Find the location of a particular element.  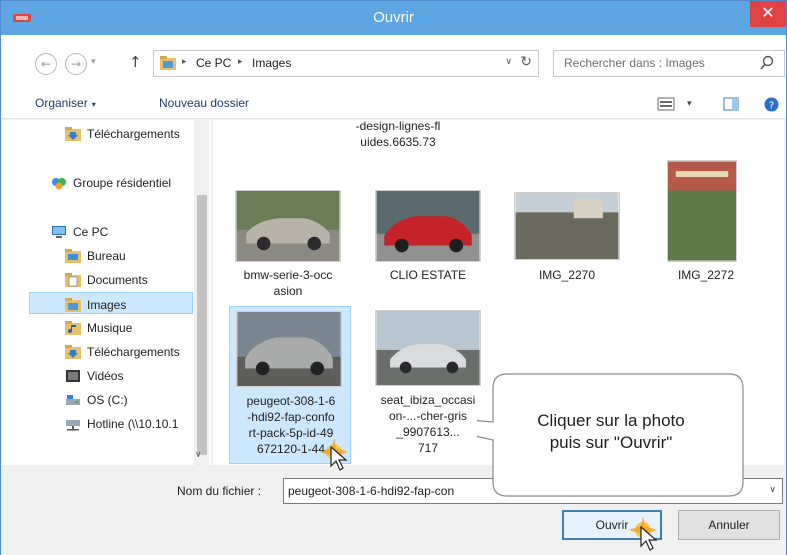

tree-item-label: OS (C:) is located at coordinates (107, 399).